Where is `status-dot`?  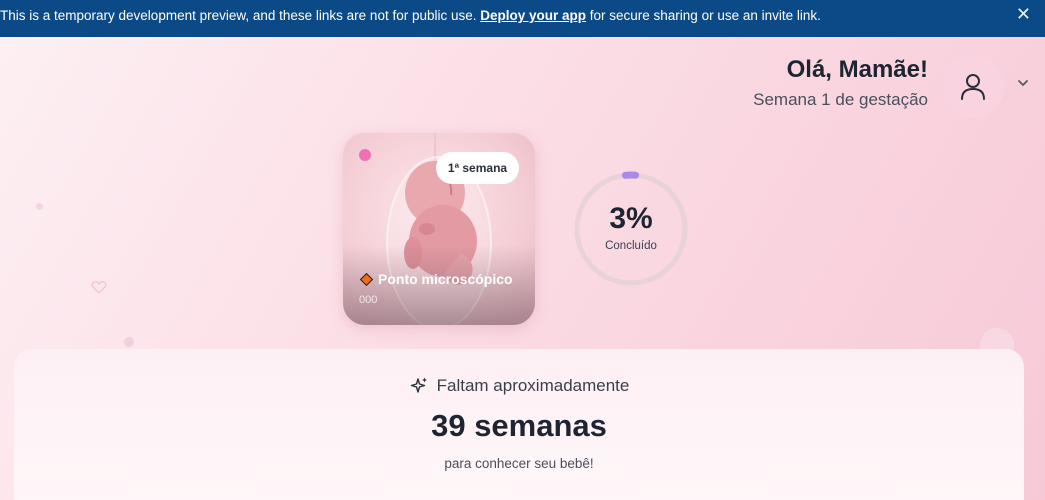
status-dot is located at coordinates (365, 155).